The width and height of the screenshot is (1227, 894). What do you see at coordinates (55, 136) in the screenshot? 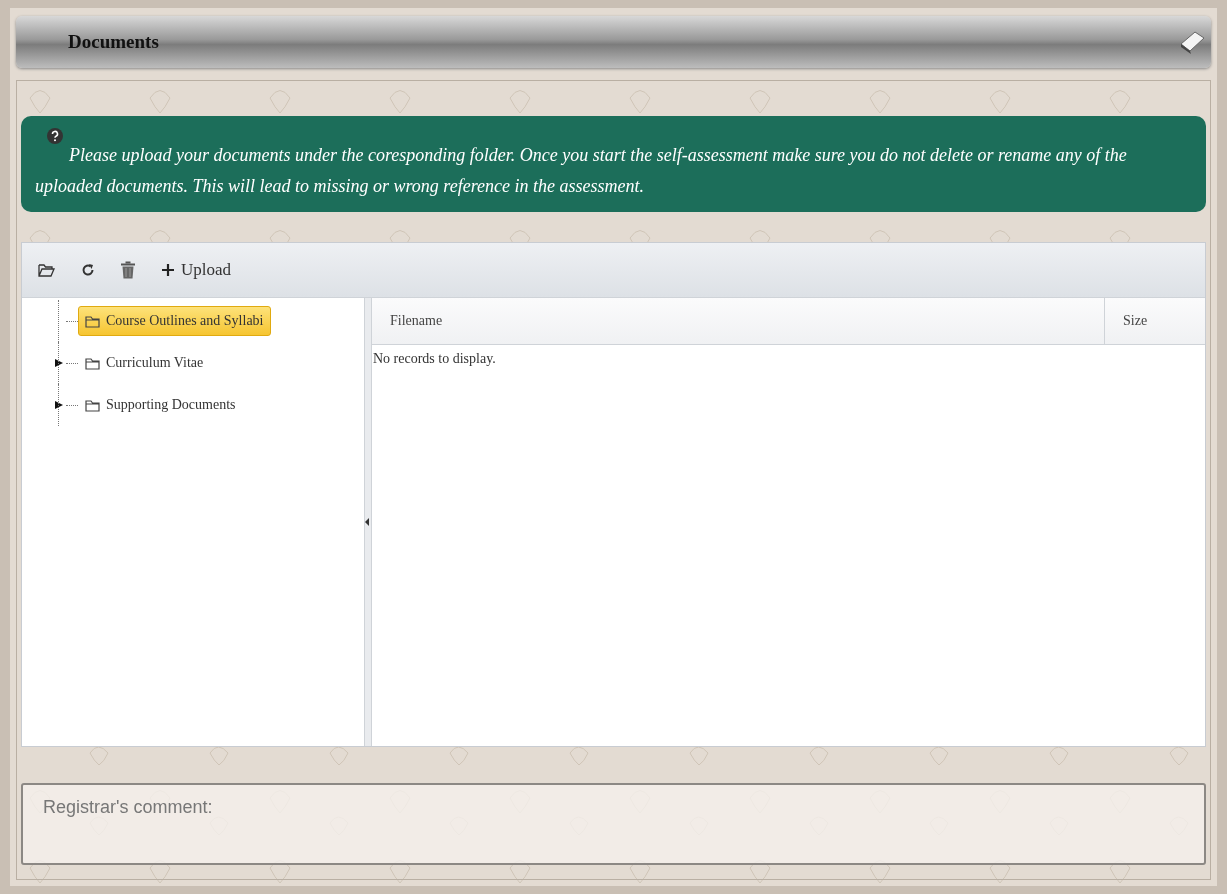
I see `help-icon` at bounding box center [55, 136].